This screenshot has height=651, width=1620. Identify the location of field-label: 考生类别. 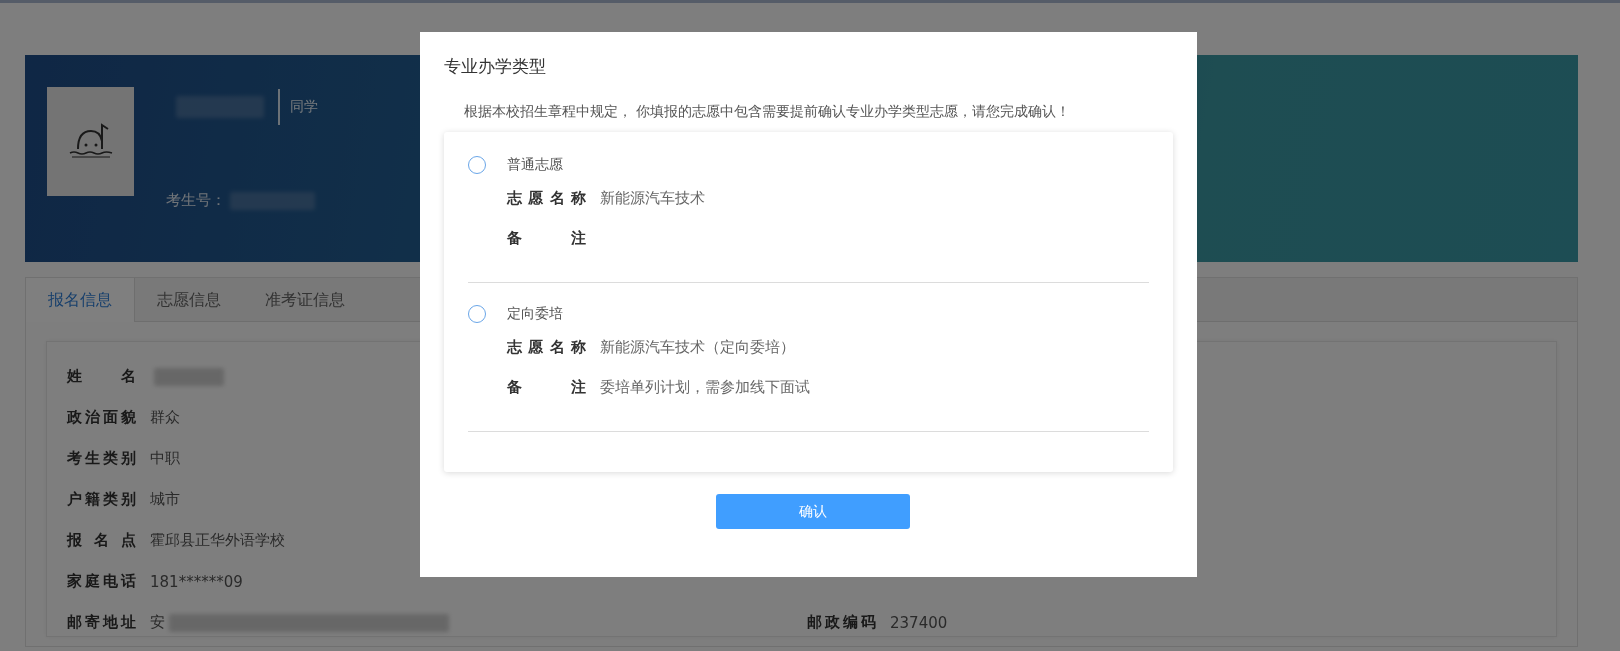
(101, 458).